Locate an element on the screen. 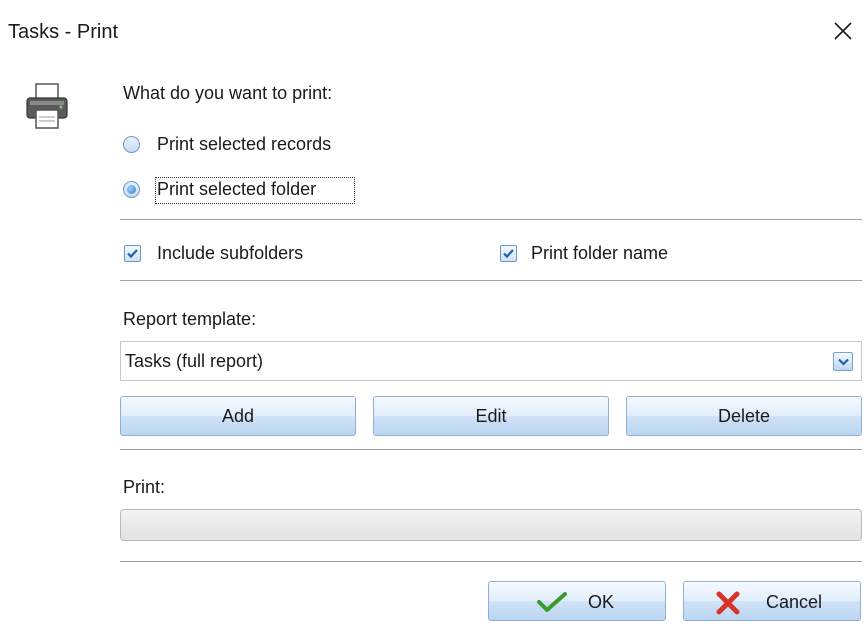  red-x-icon is located at coordinates (728, 603).